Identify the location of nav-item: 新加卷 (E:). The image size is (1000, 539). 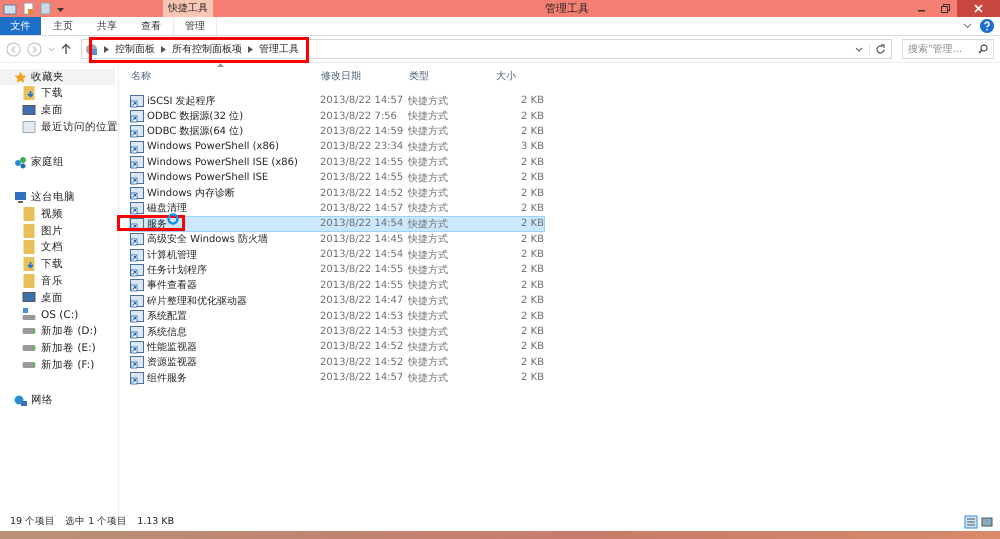
(59, 348).